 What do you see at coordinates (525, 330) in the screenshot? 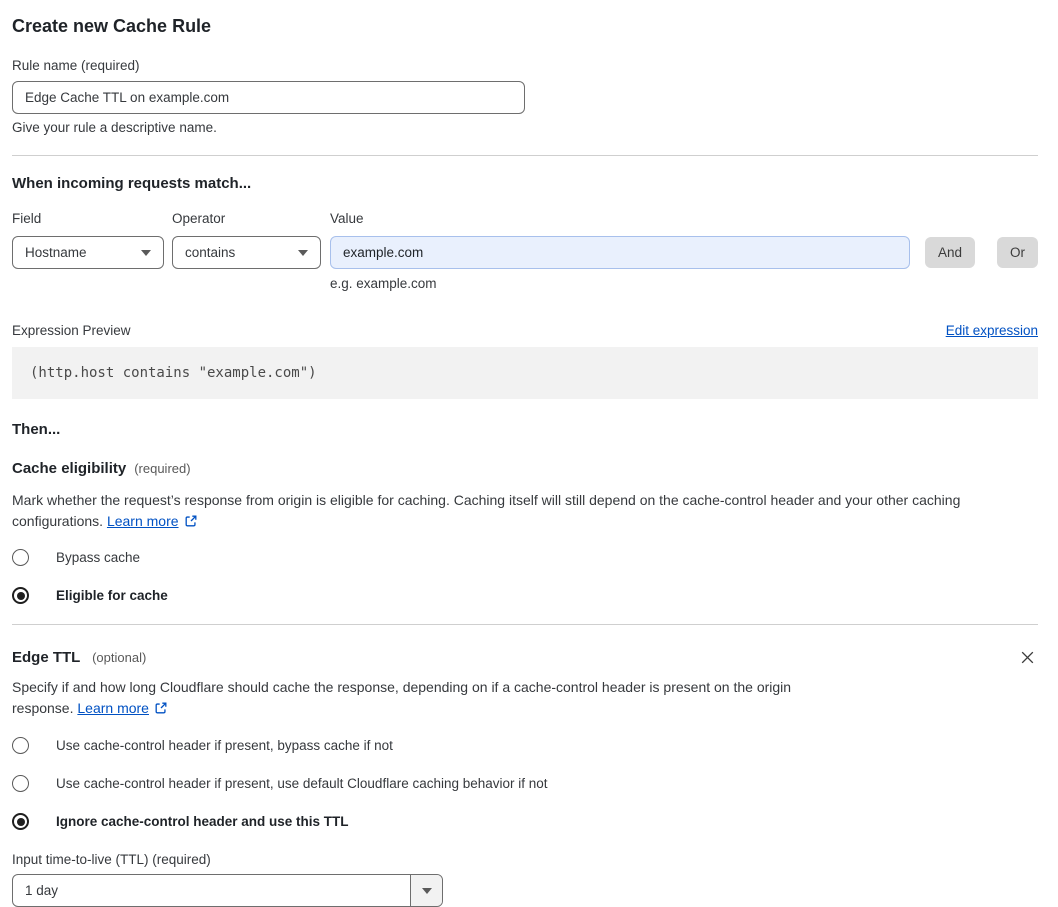
I see `expression-preview-row: Expression Preview Edit expression` at bounding box center [525, 330].